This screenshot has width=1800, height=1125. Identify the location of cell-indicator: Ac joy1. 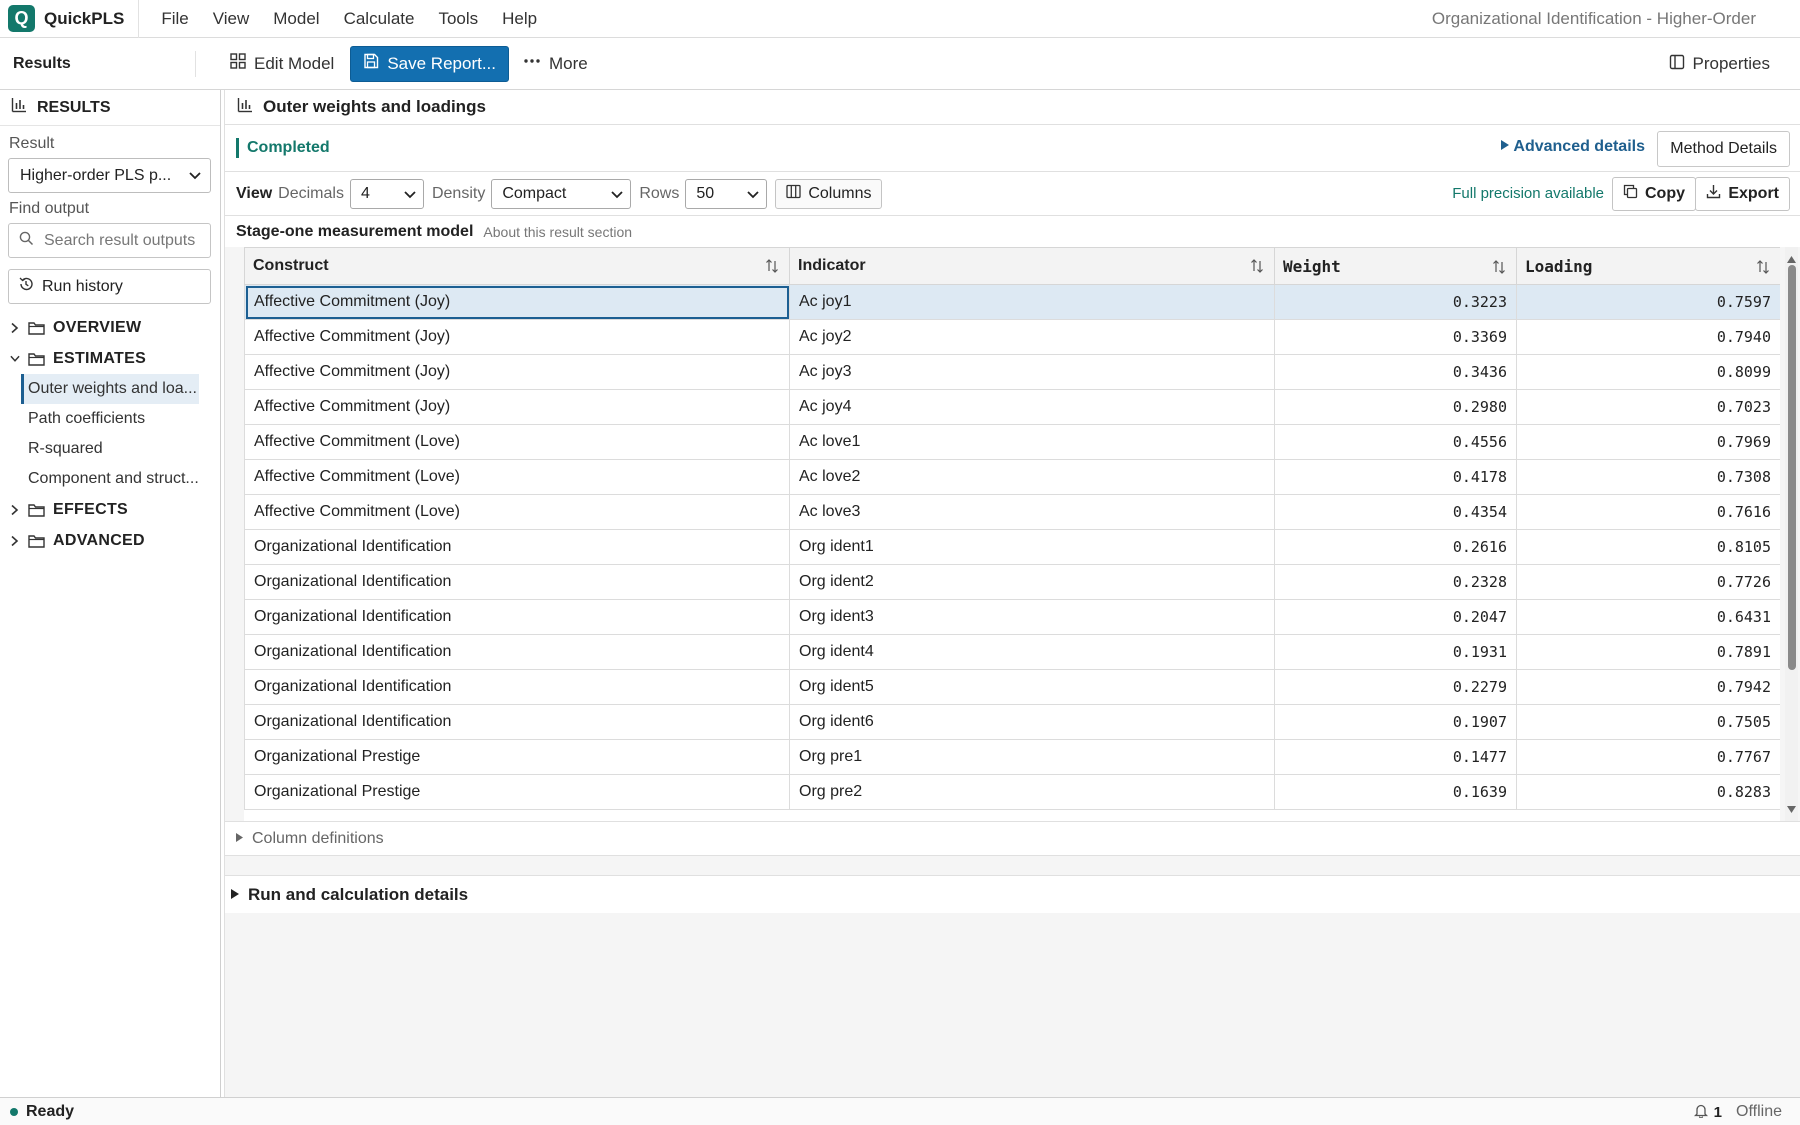
(1032, 302).